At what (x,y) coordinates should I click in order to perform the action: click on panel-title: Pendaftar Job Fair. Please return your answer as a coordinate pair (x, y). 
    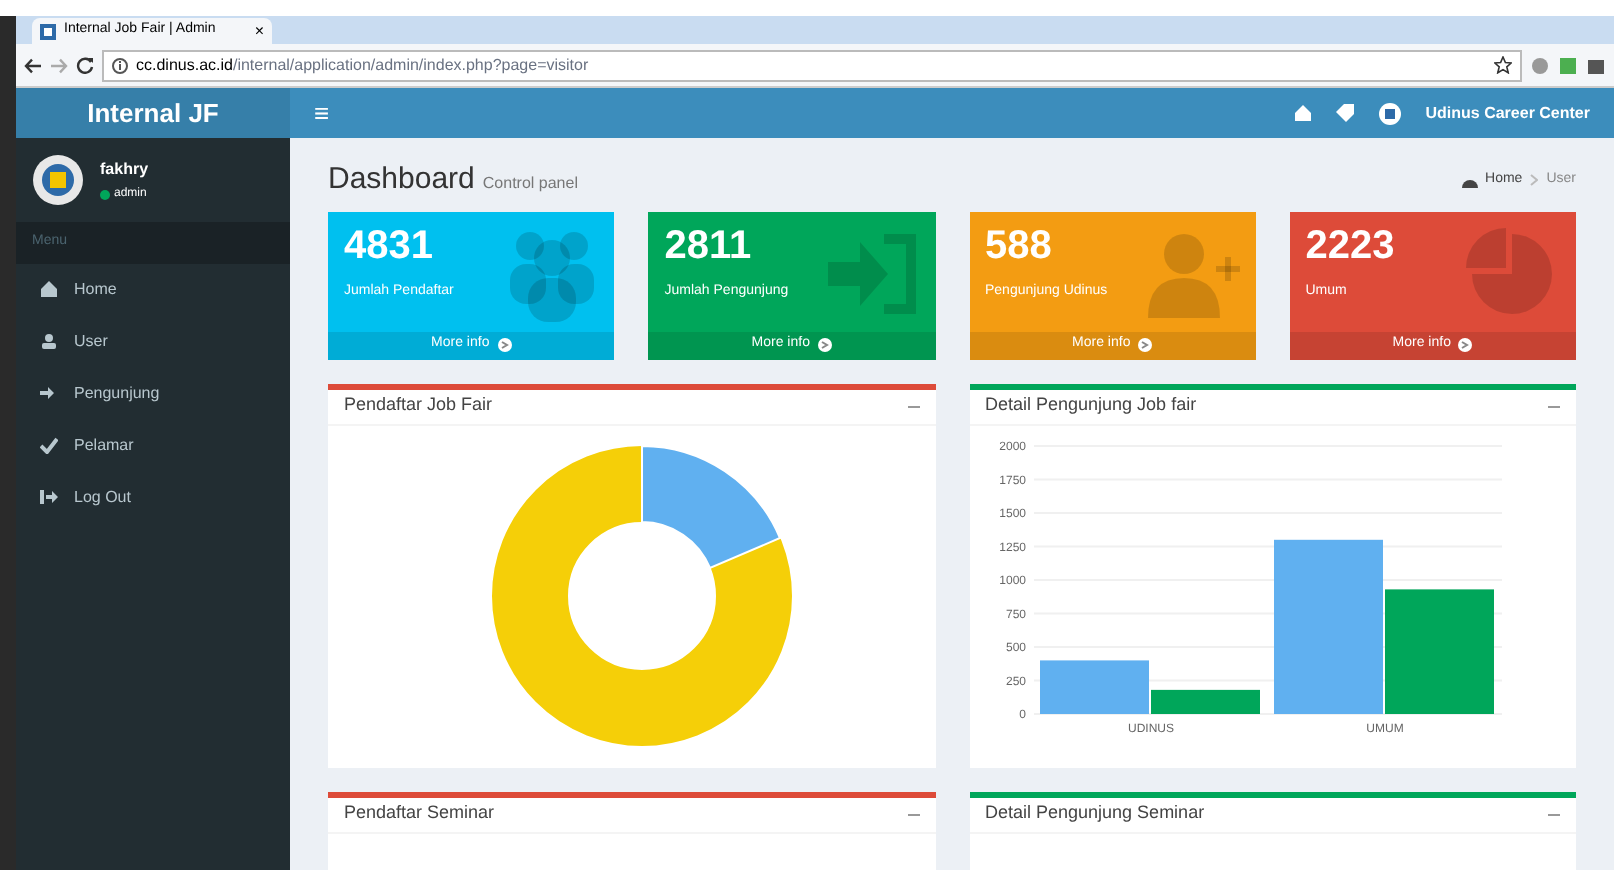
    Looking at the image, I should click on (418, 405).